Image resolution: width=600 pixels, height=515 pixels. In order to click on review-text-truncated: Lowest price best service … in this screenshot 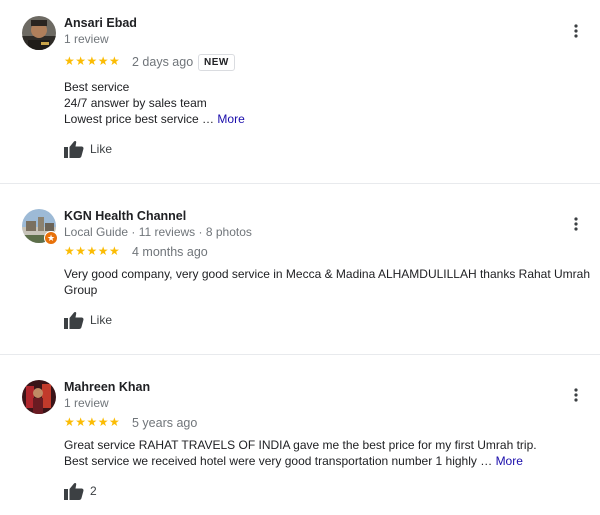, I will do `click(139, 119)`.